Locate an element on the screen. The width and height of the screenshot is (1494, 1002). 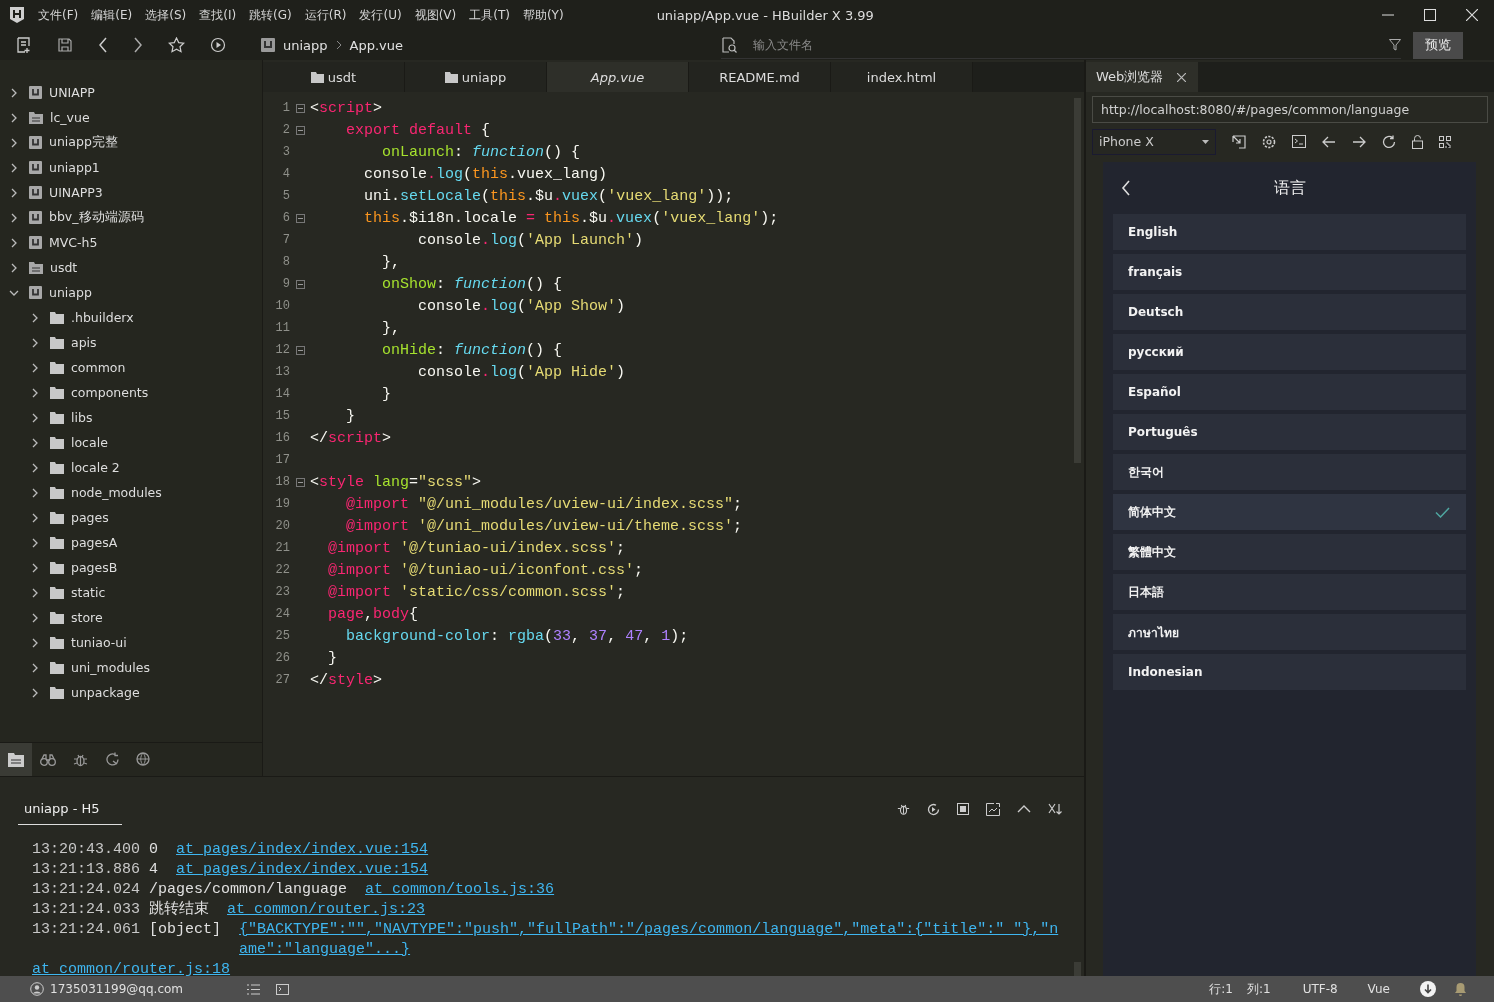
maximize-icon is located at coordinates (1430, 15).